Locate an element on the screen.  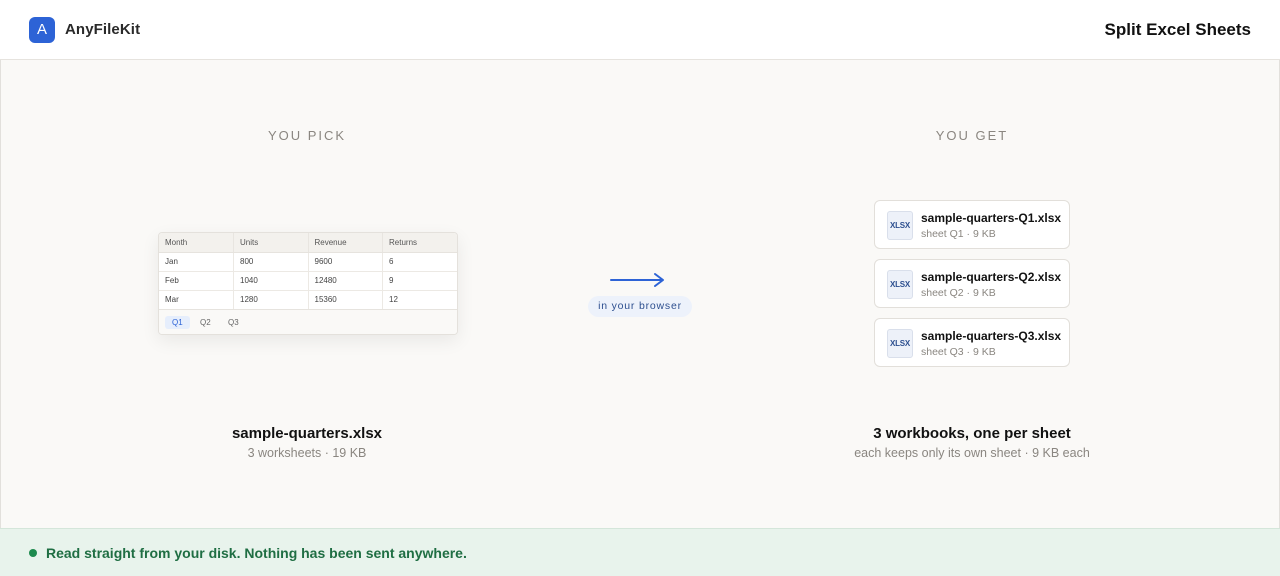
column-header: Month is located at coordinates (196, 243).